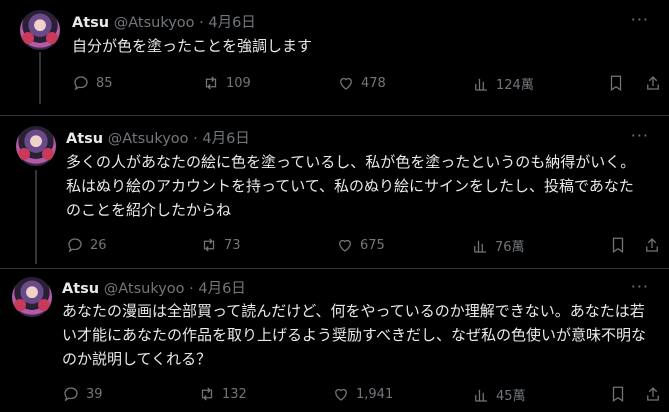 The height and width of the screenshot is (412, 669). I want to click on view-count: 124萬, so click(515, 85).